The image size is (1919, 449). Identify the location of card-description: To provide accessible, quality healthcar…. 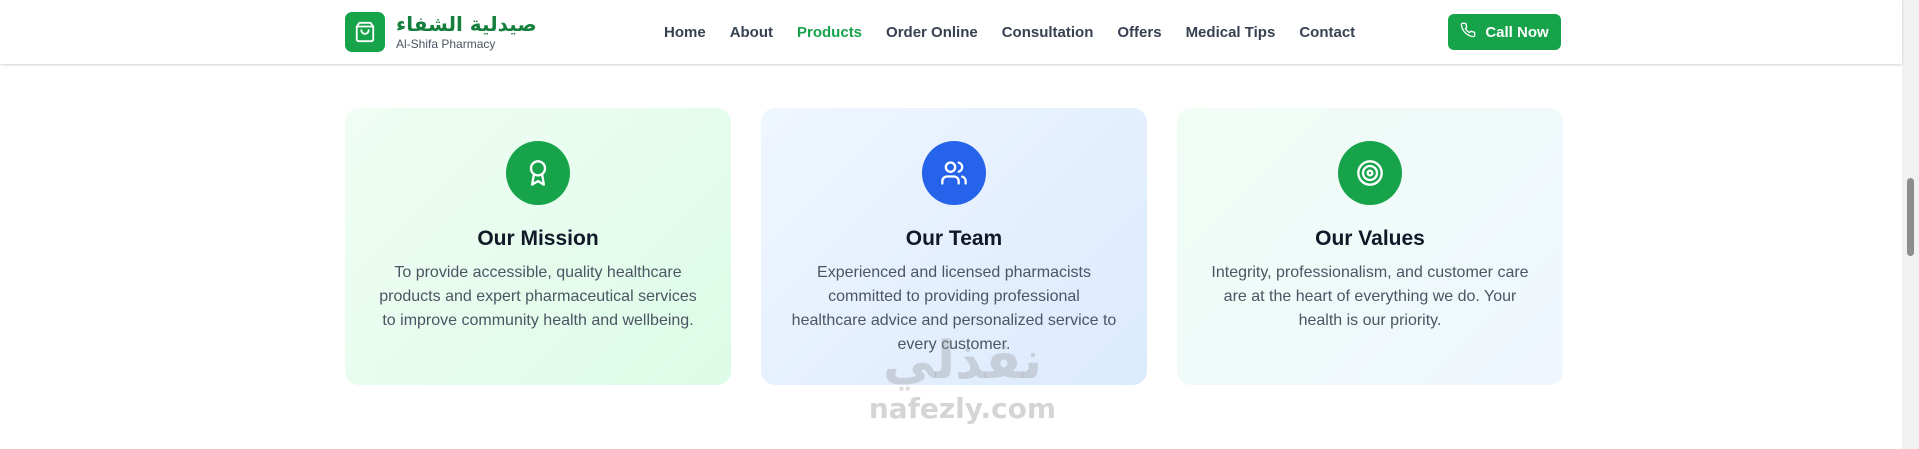
(538, 296).